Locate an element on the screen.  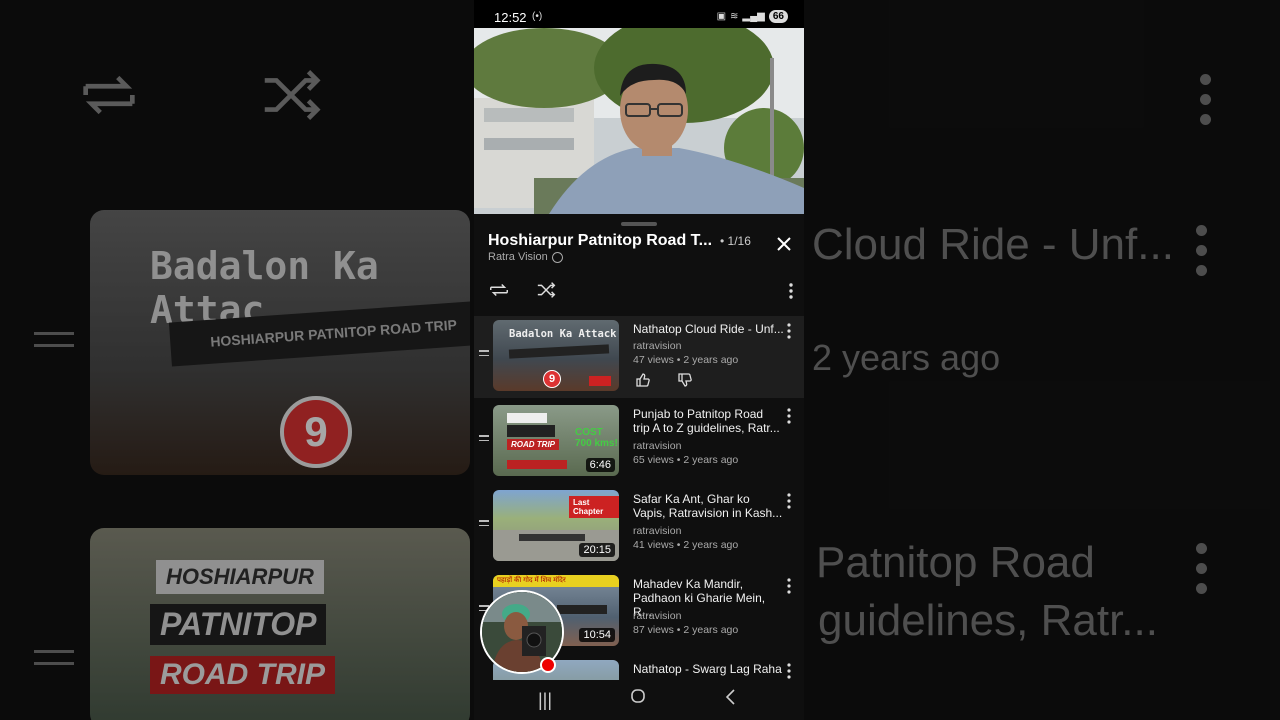
thumbs-down-icon is located at coordinates (685, 380).